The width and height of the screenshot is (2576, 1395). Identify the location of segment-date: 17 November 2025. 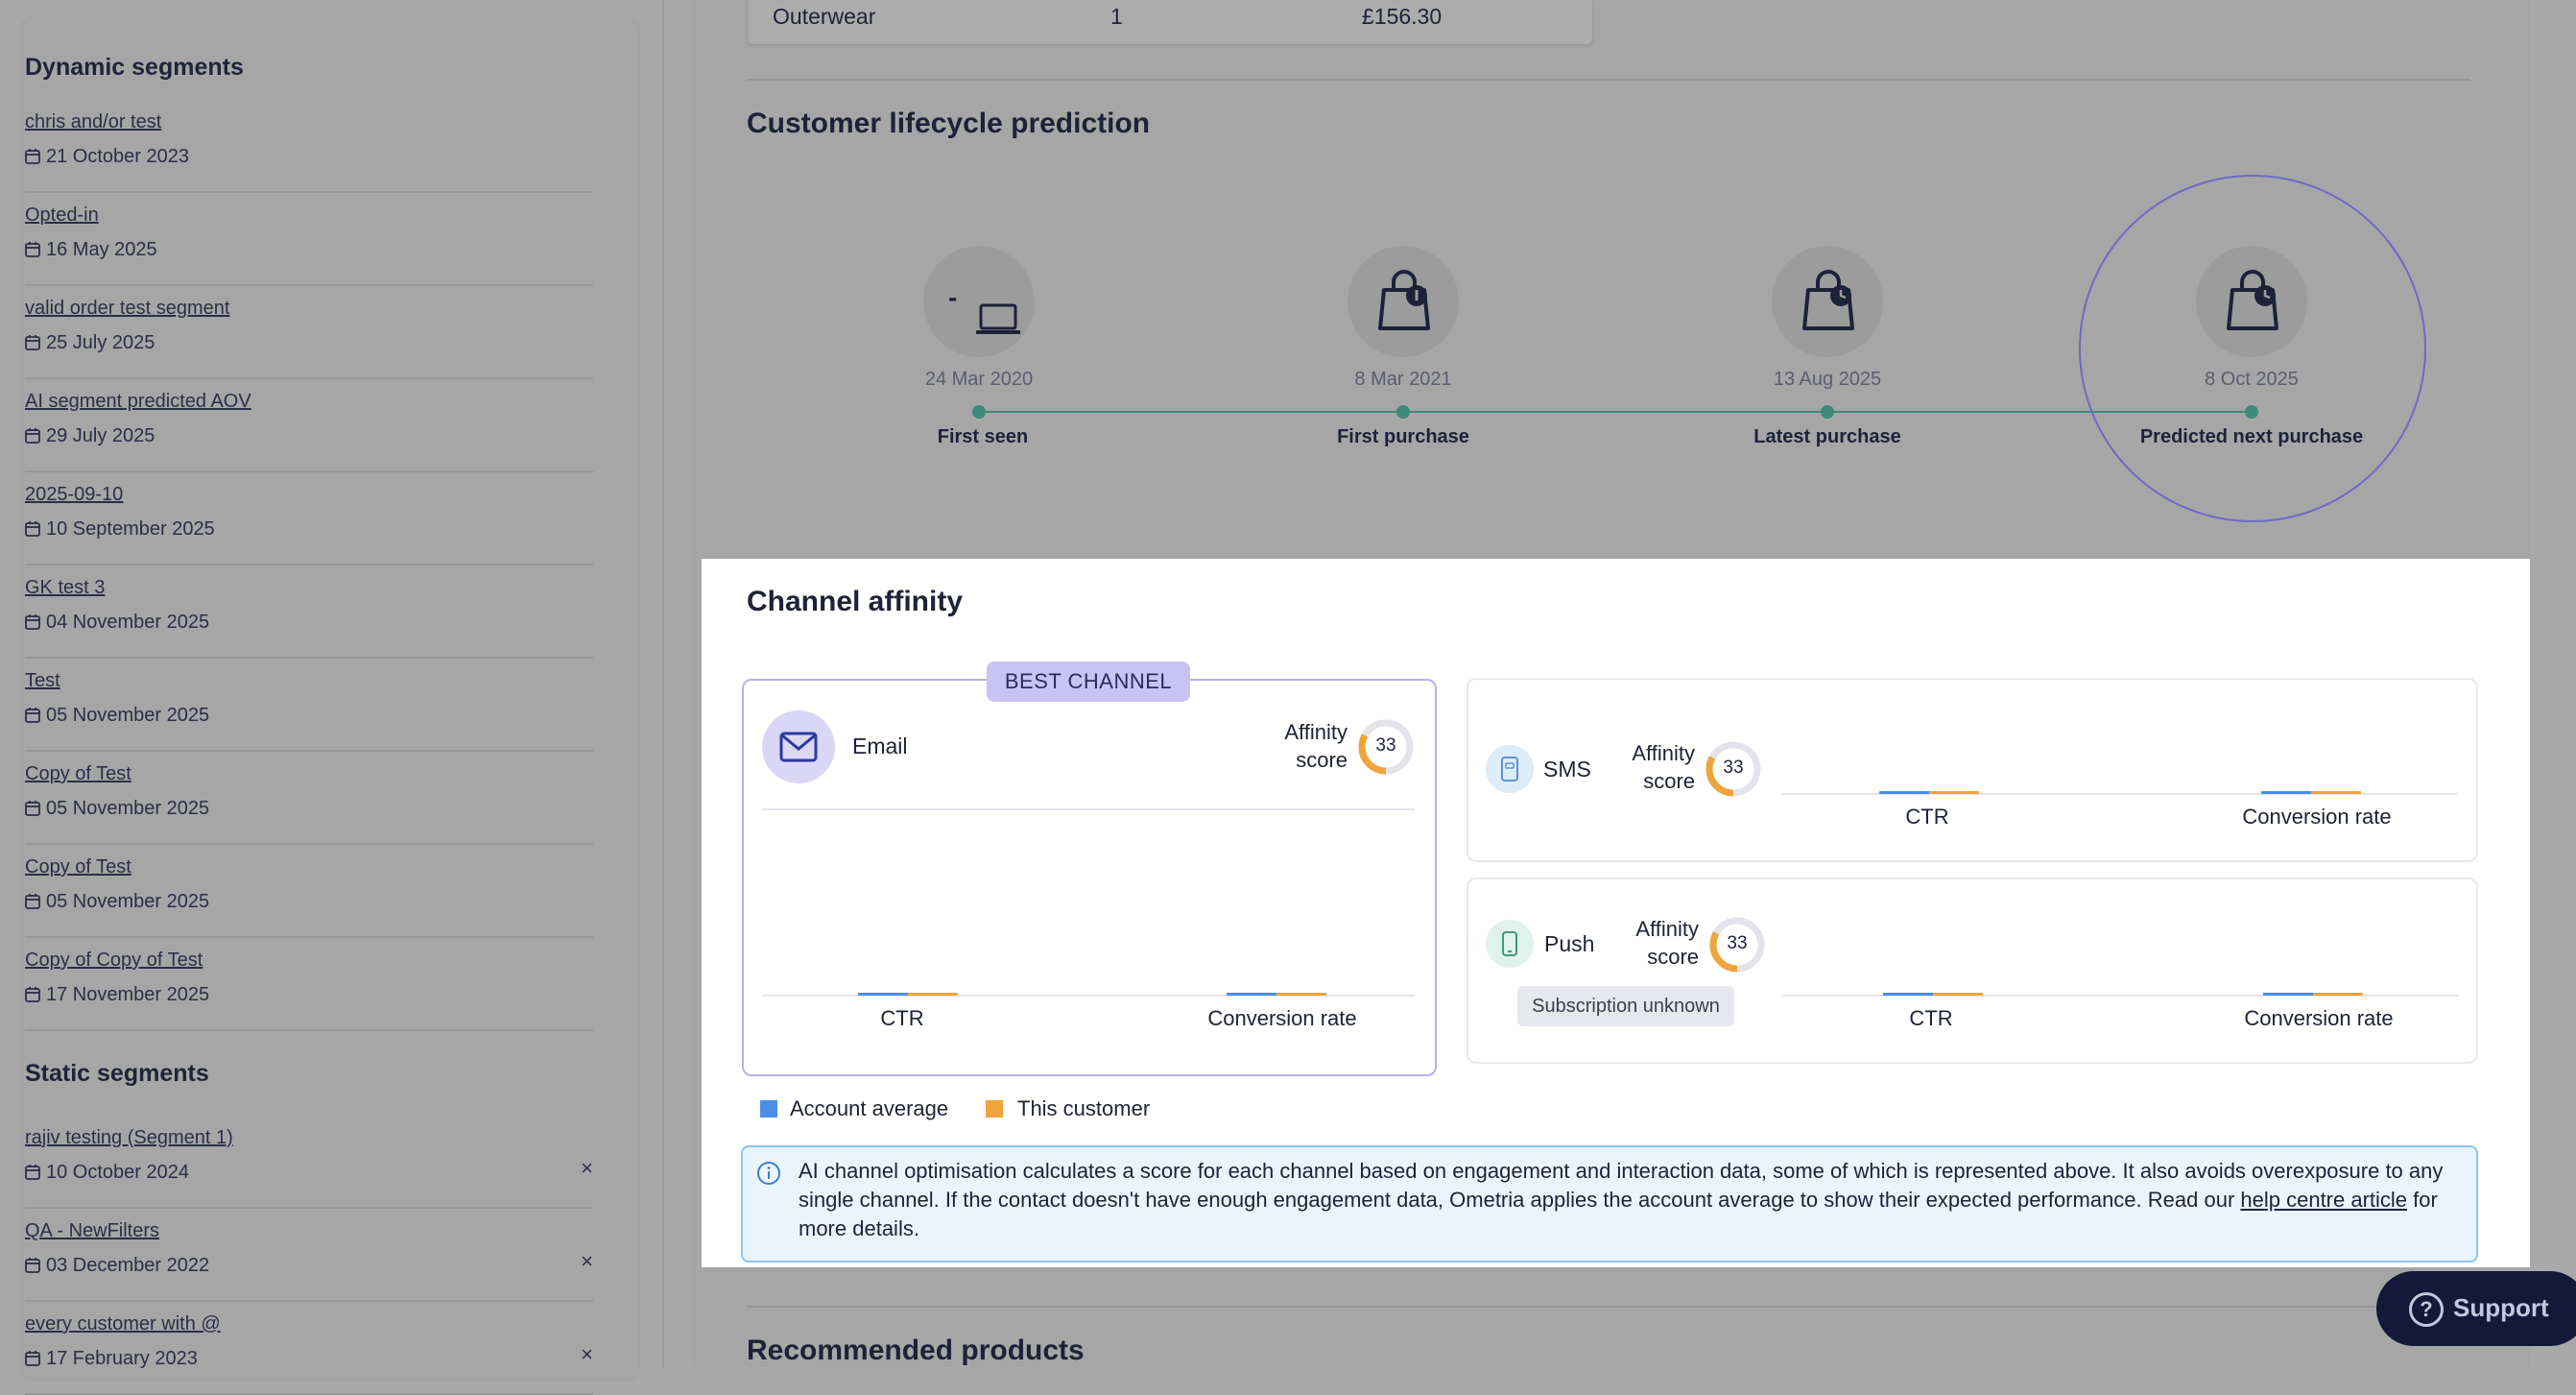
(117, 995).